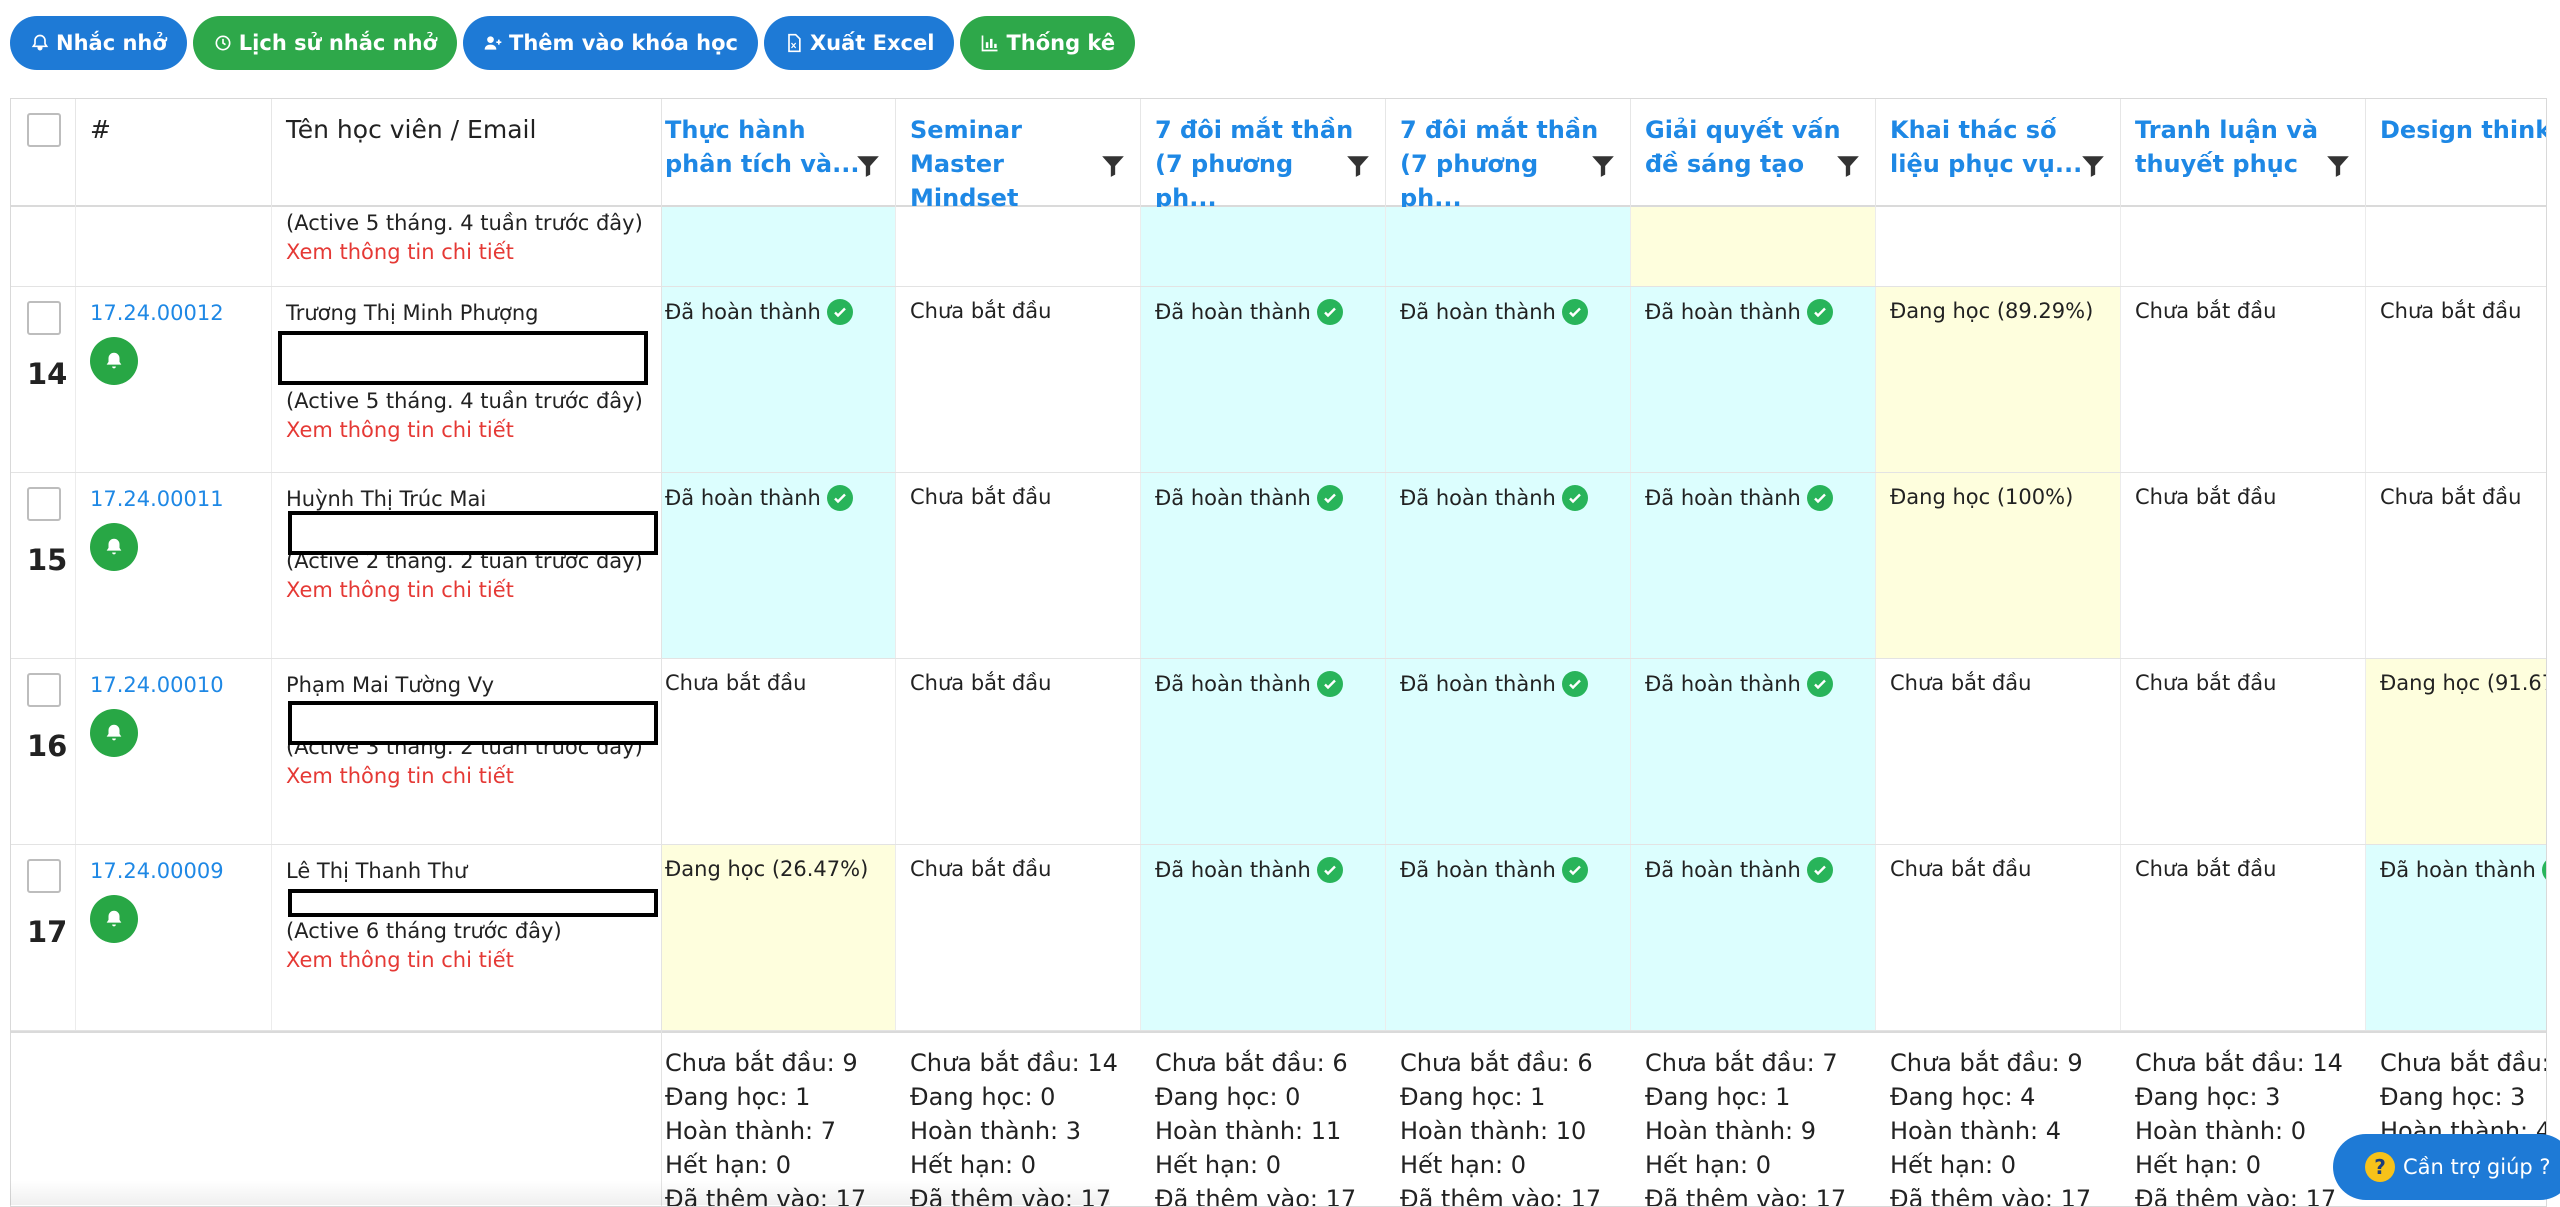 Image resolution: width=2560 pixels, height=1207 pixels. What do you see at coordinates (560, 1192) in the screenshot?
I see `table-bottom-shadow` at bounding box center [560, 1192].